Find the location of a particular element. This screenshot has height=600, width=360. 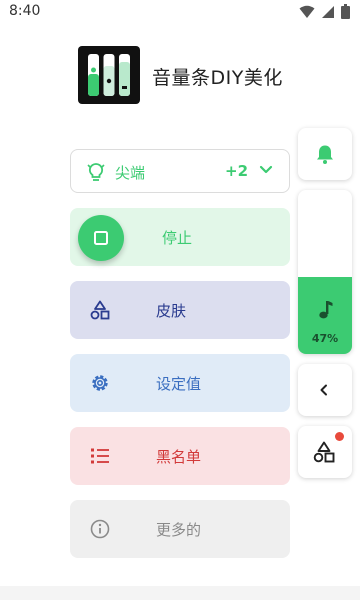

bottom-bar is located at coordinates (180, 593).